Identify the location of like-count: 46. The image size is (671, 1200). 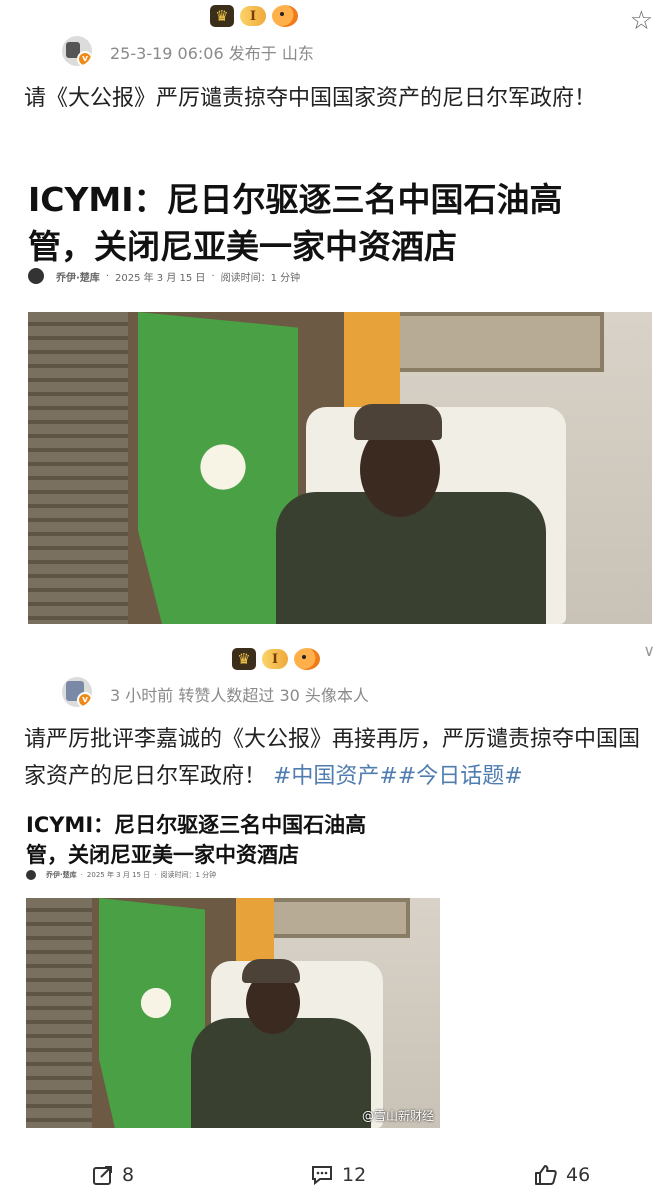
(578, 1175).